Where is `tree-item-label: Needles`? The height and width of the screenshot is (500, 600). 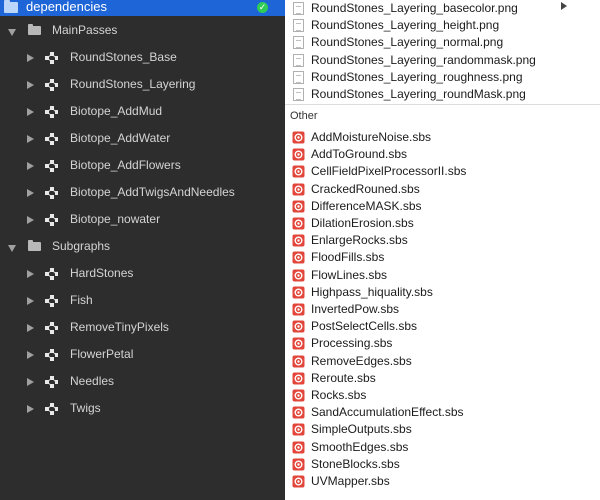
tree-item-label: Needles is located at coordinates (92, 381).